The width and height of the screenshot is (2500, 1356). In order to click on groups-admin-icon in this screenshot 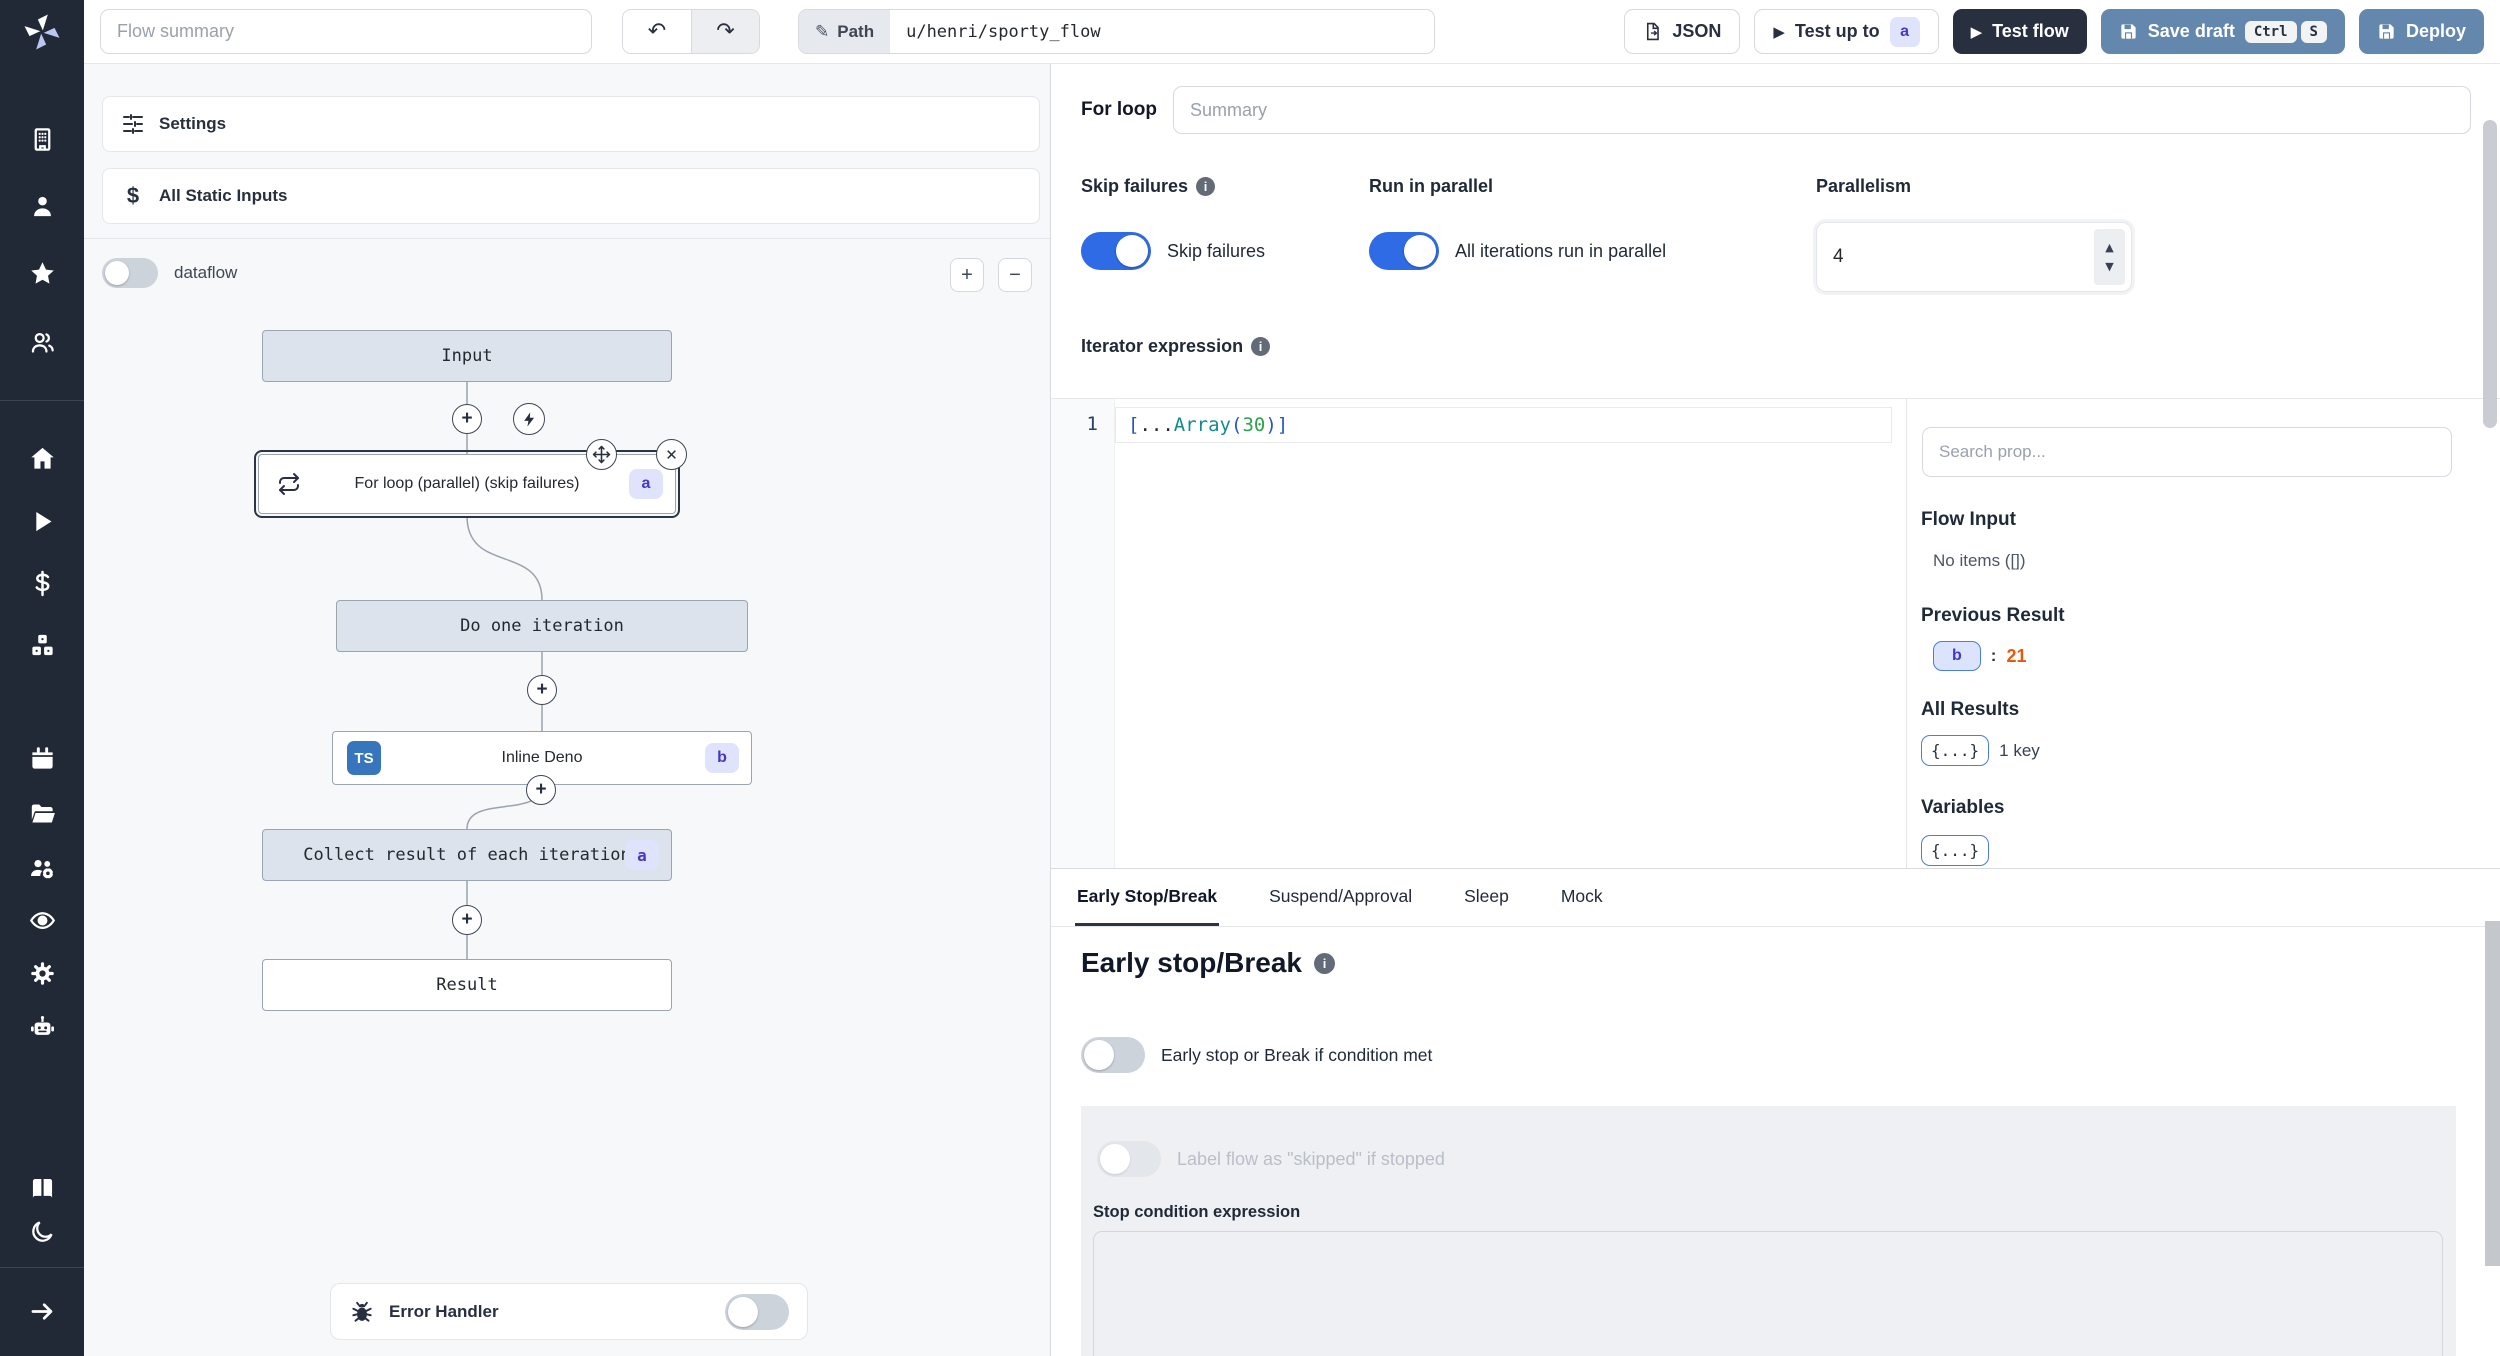, I will do `click(42, 867)`.